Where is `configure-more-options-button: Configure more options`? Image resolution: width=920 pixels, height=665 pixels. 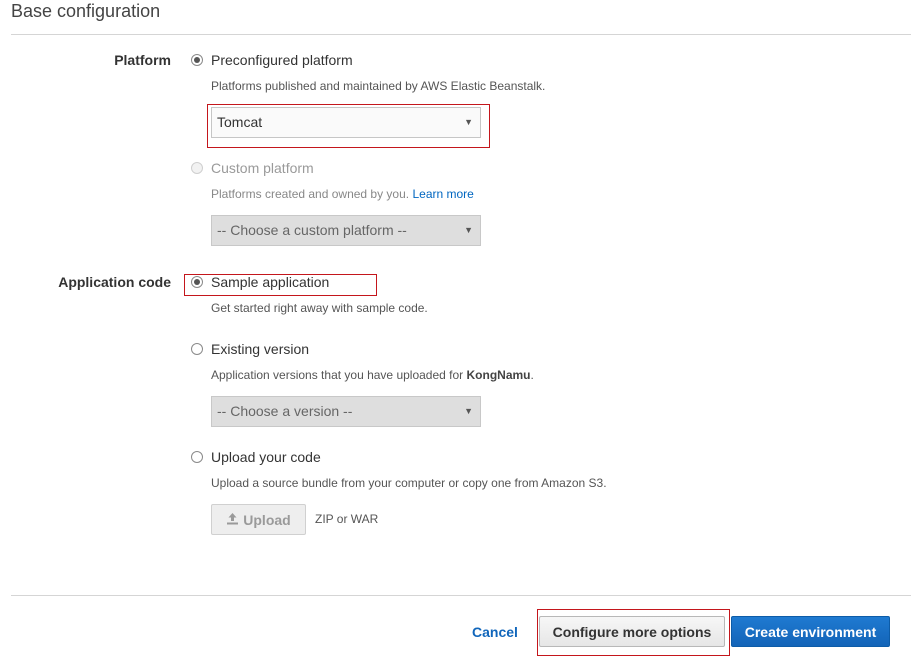
configure-more-options-button: Configure more options is located at coordinates (632, 631).